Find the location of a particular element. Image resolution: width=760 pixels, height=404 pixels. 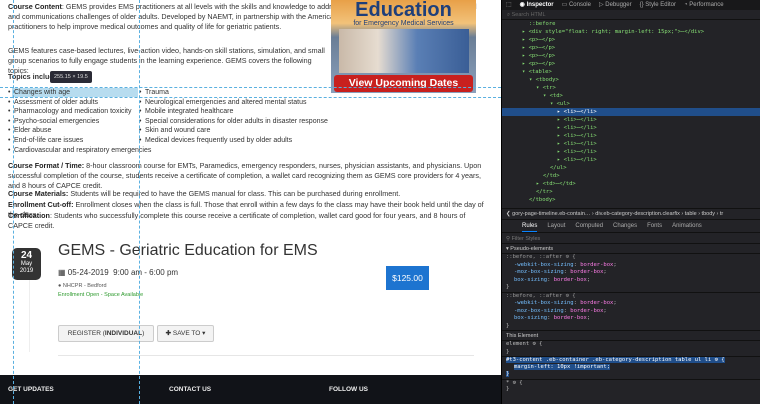

footer-contact-us: CONTACT US is located at coordinates (190, 389).